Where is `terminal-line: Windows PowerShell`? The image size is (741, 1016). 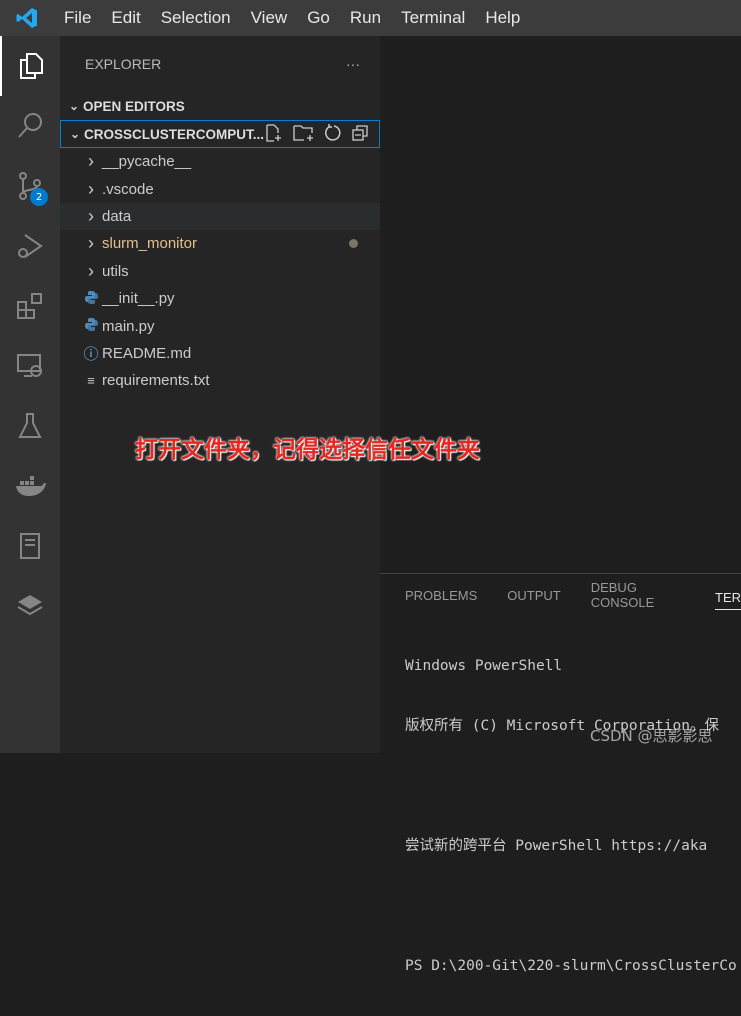
terminal-line: Windows PowerShell is located at coordinates (484, 666).